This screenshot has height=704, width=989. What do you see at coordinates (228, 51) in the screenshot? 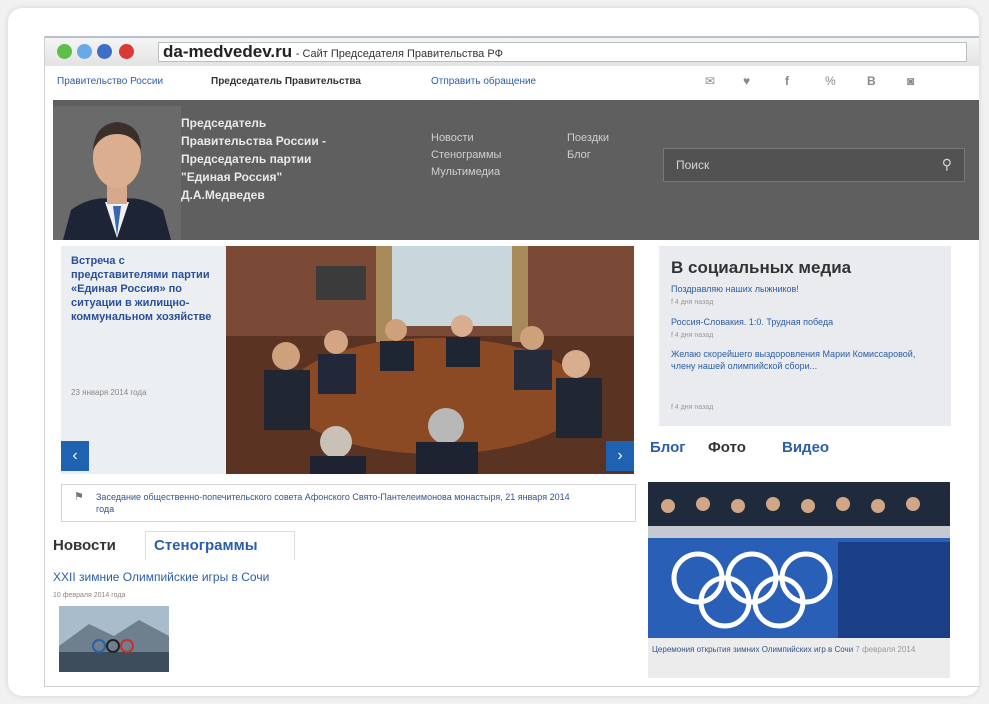
I see `address-domain: da-medvedev.ru` at bounding box center [228, 51].